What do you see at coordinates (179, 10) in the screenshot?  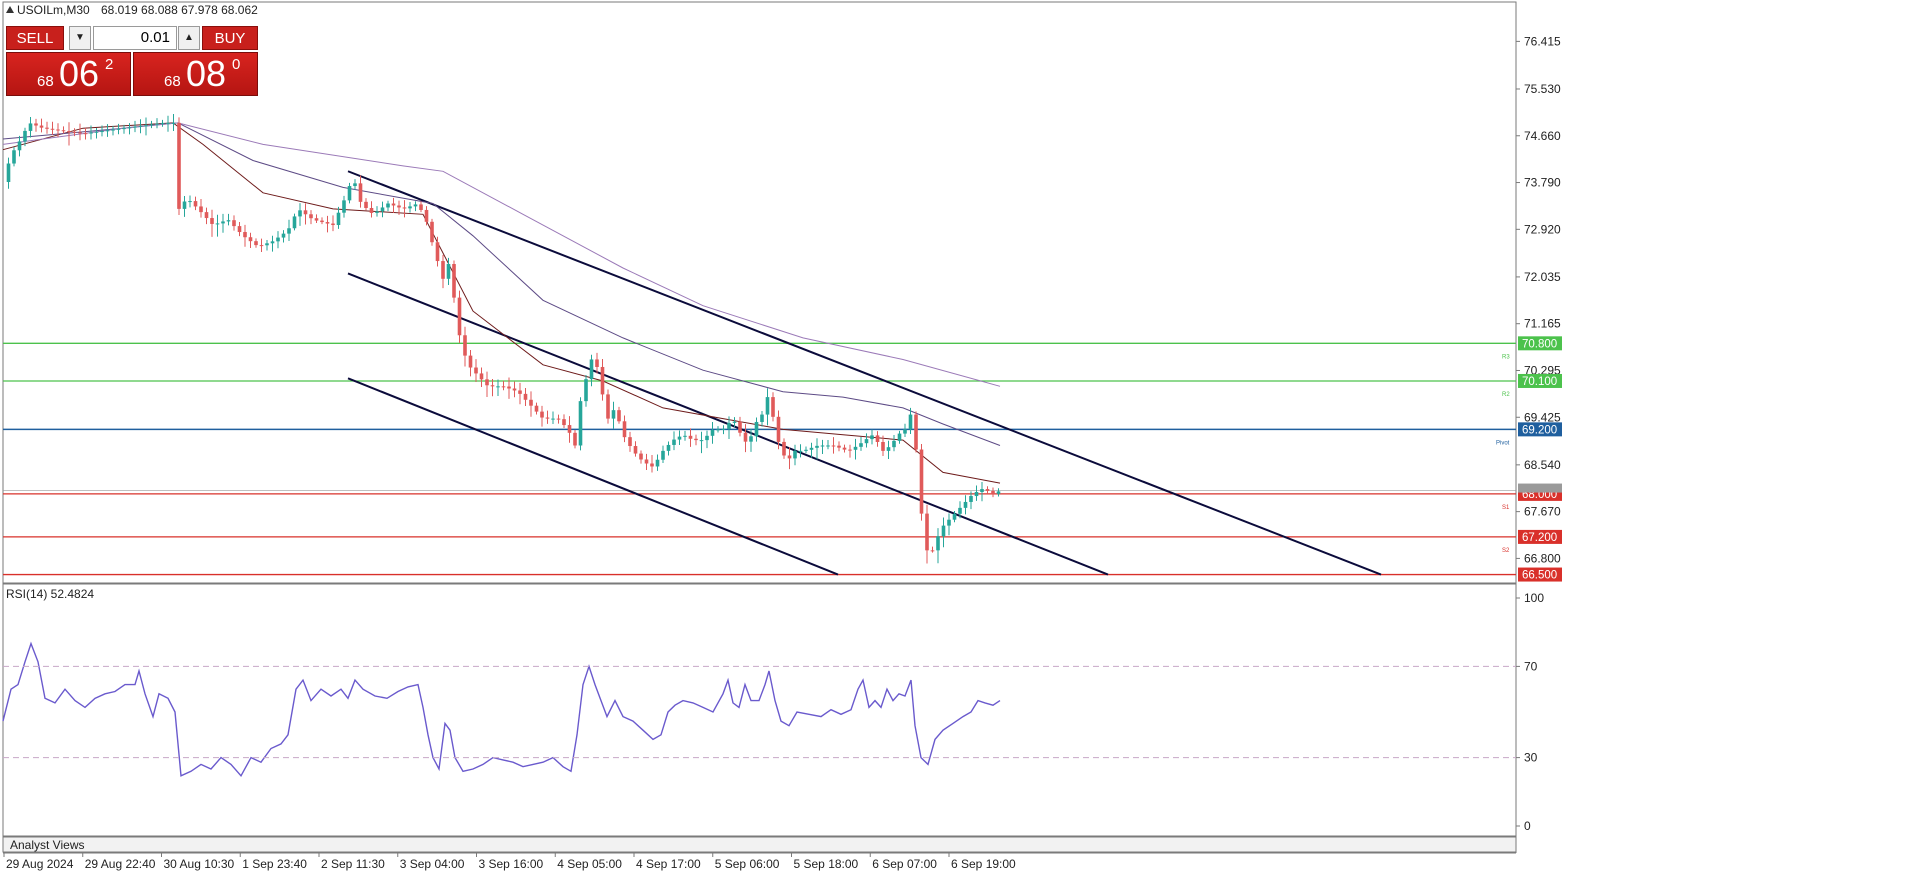 I see `ohlc-values: 68.019 68.088 67.978 68.062` at bounding box center [179, 10].